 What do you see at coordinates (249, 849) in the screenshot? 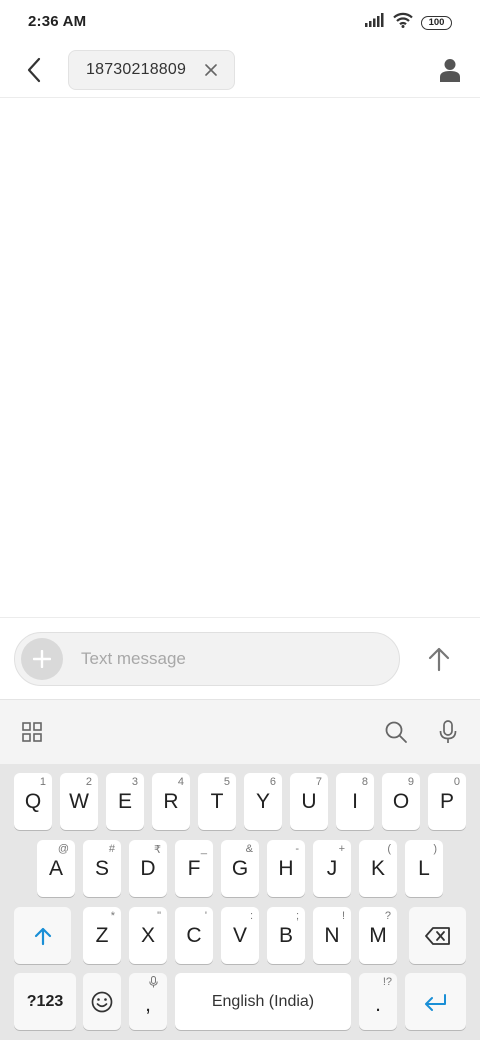
I see `key-hint: &` at bounding box center [249, 849].